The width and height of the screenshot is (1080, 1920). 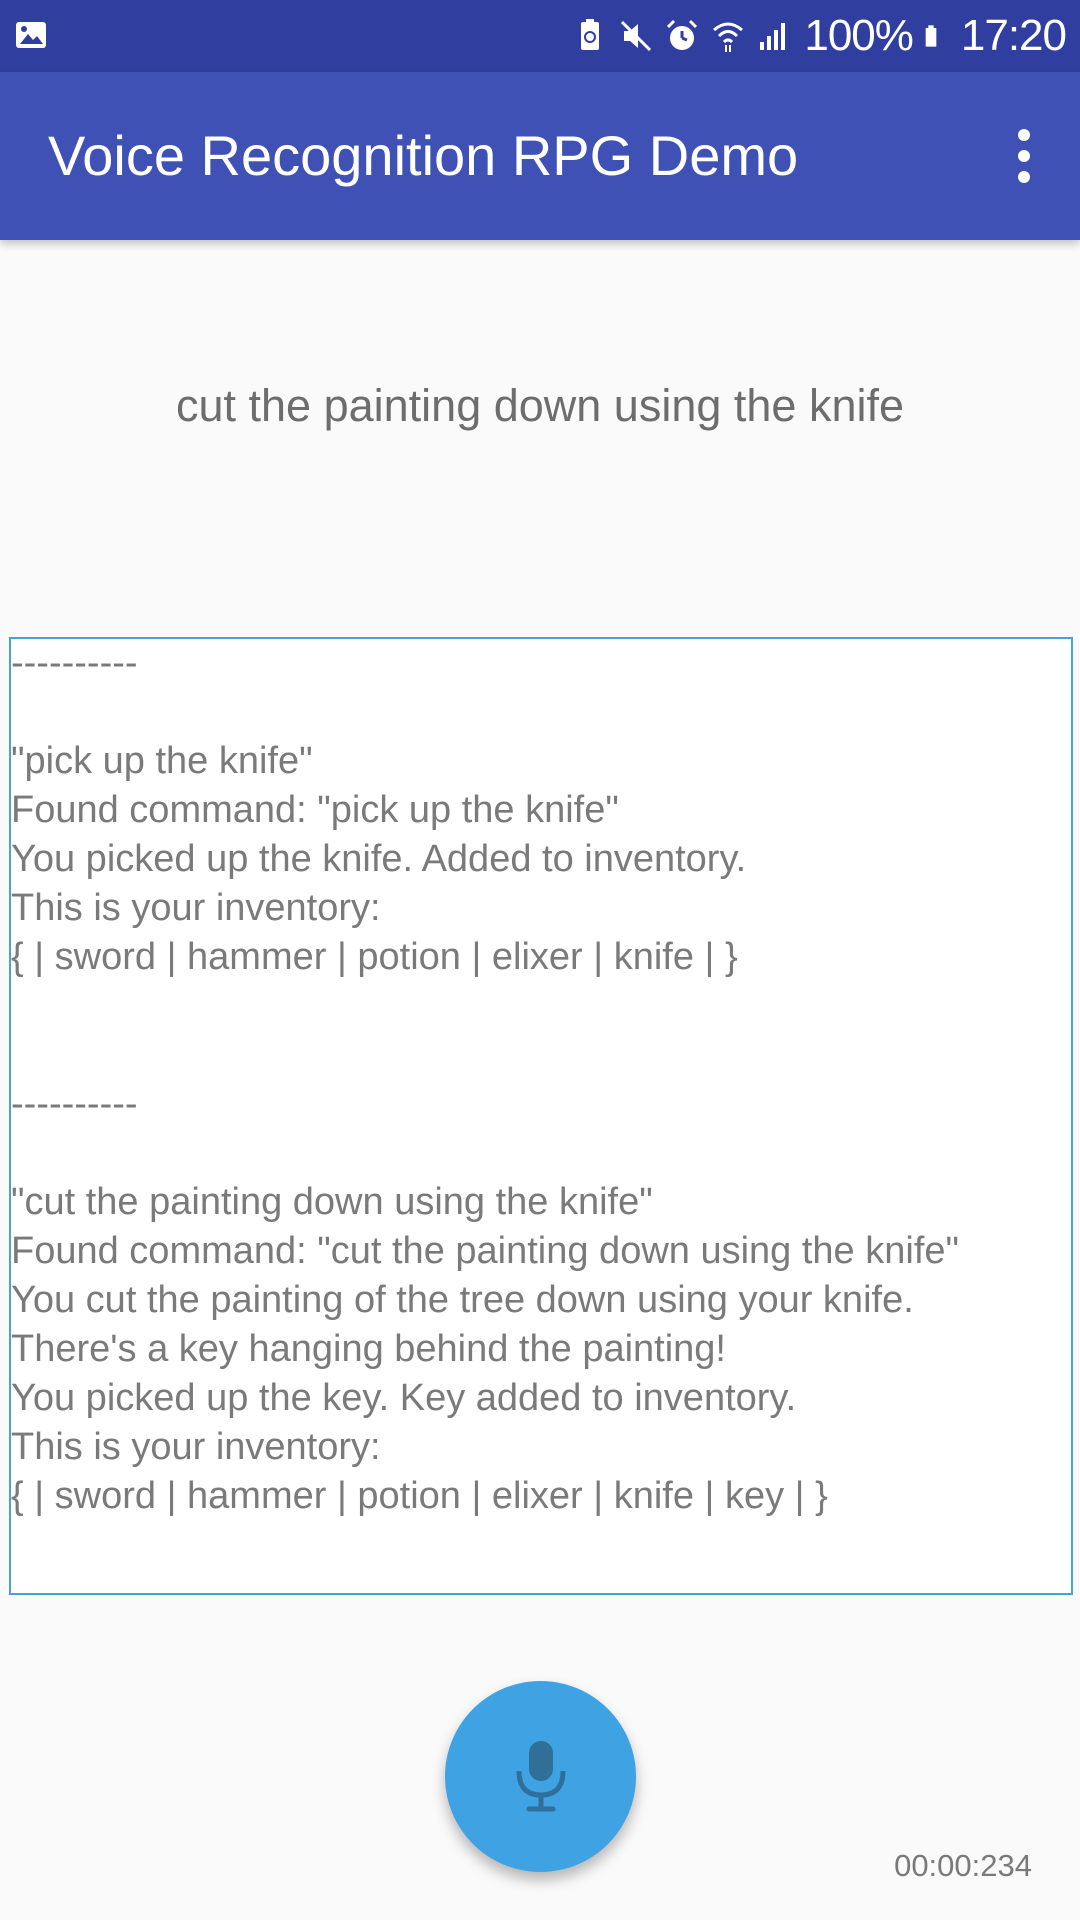 I want to click on wifi-icon, so click(x=728, y=37).